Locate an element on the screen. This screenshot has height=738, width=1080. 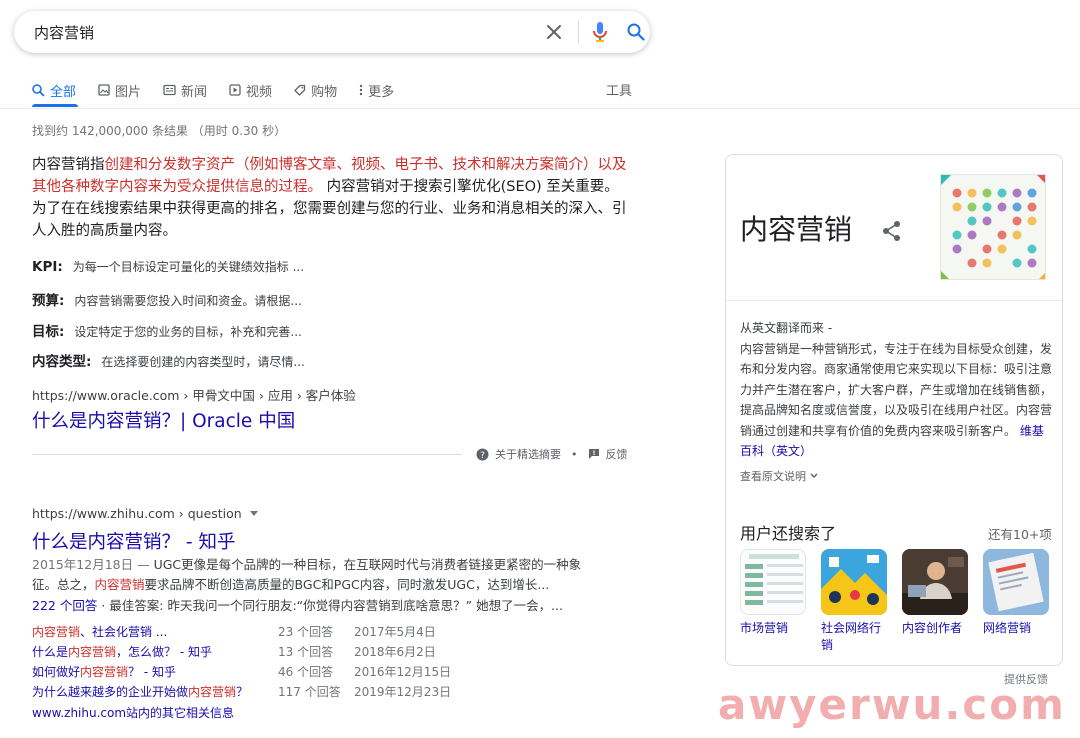
tab-images: 图片 is located at coordinates (119, 90).